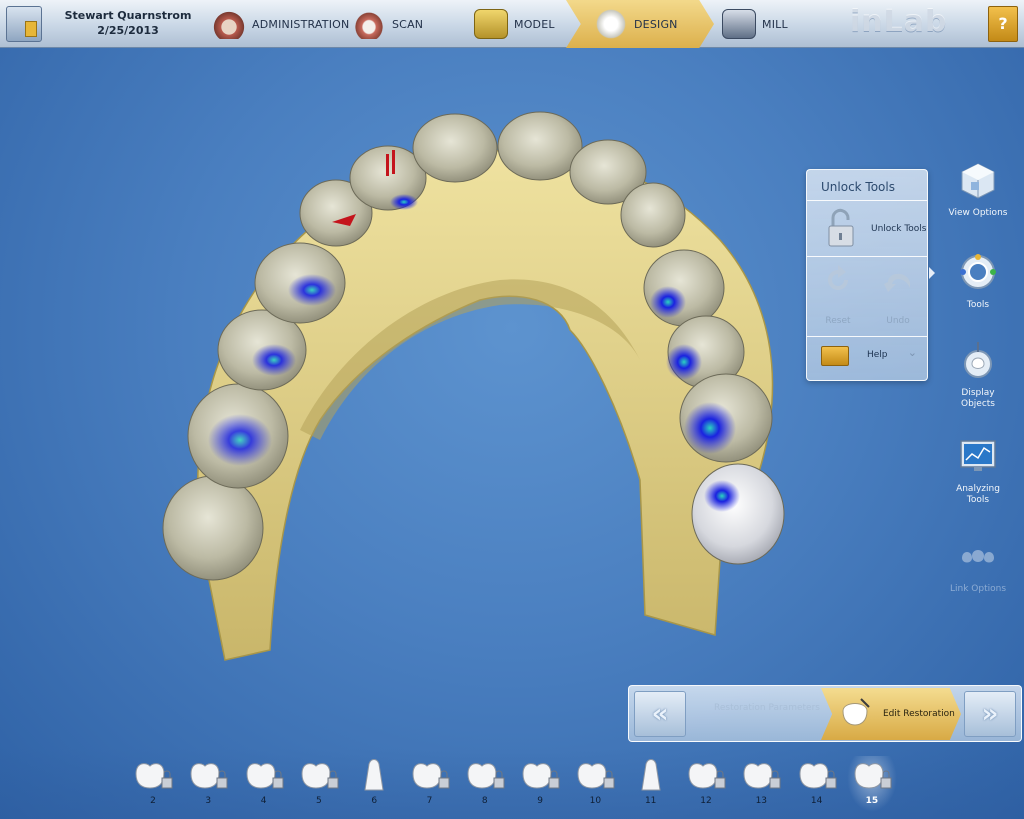 The image size is (1024, 819). Describe the element at coordinates (977, 398) in the screenshot. I see `display-objects-label: Display Objects` at that location.